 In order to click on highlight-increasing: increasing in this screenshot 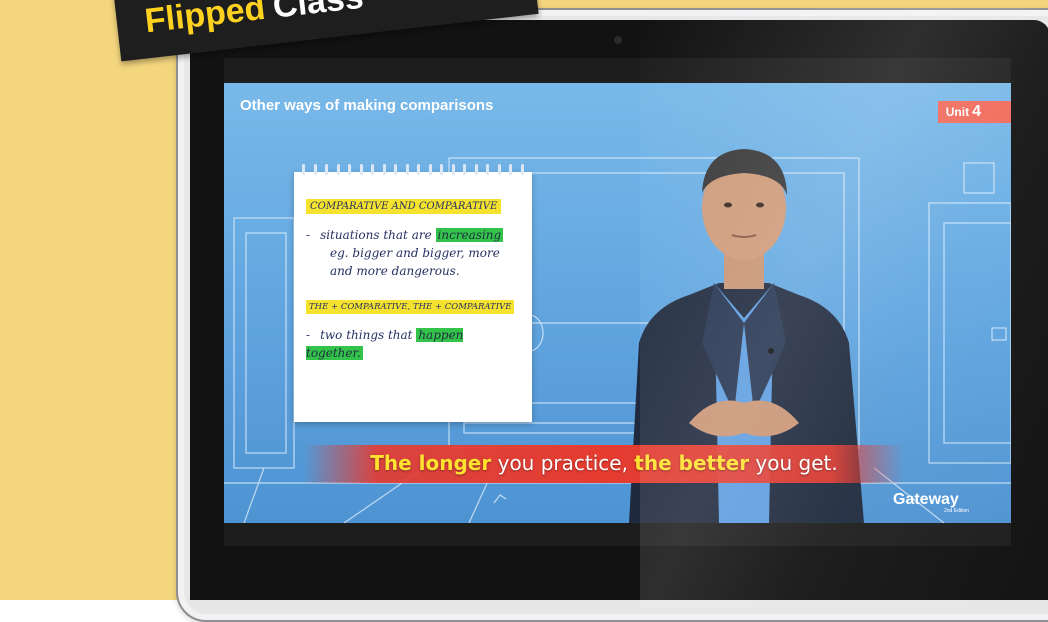, I will do `click(469, 235)`.